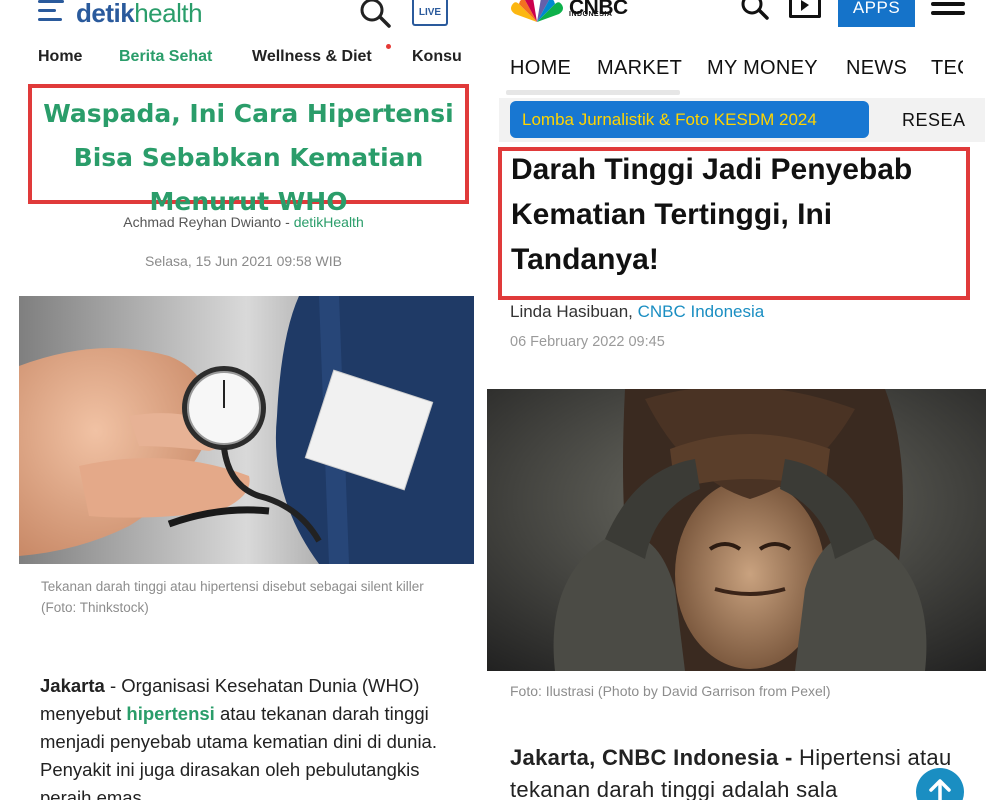 The width and height of the screenshot is (1000, 800). I want to click on publish-date: Selasa, 15 Jun 2021 09:58 WIB, so click(243, 261).